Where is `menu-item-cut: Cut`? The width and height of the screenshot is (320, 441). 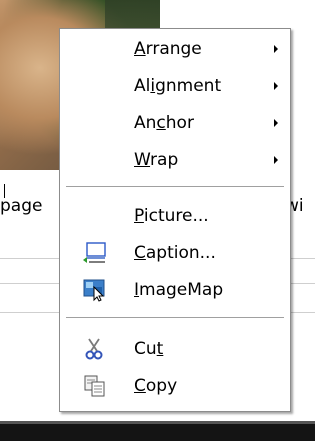
menu-item-cut: Cut is located at coordinates (175, 349).